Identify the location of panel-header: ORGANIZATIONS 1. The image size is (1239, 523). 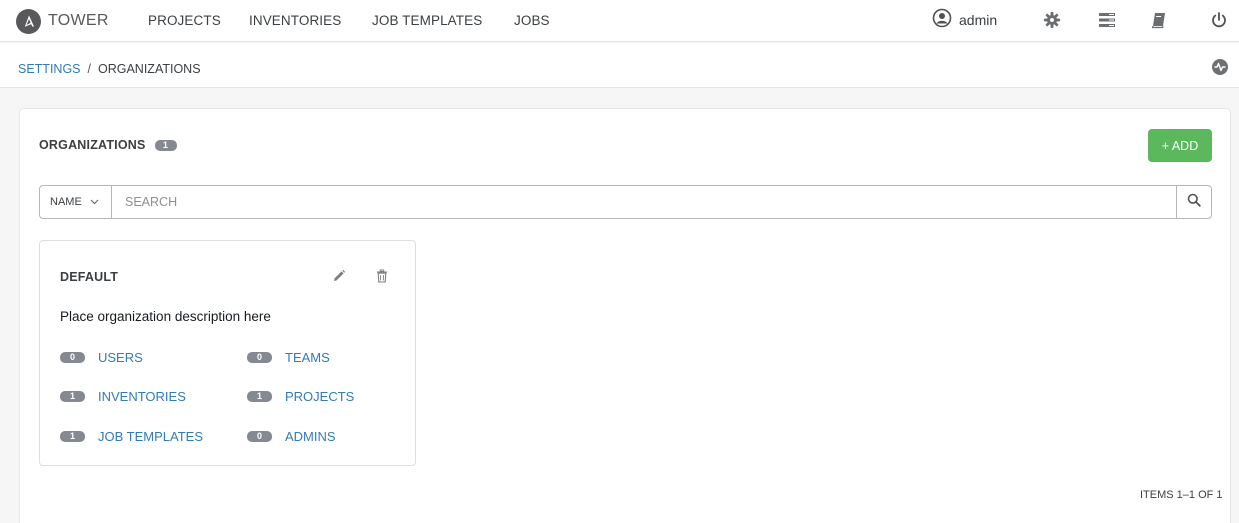
(108, 145).